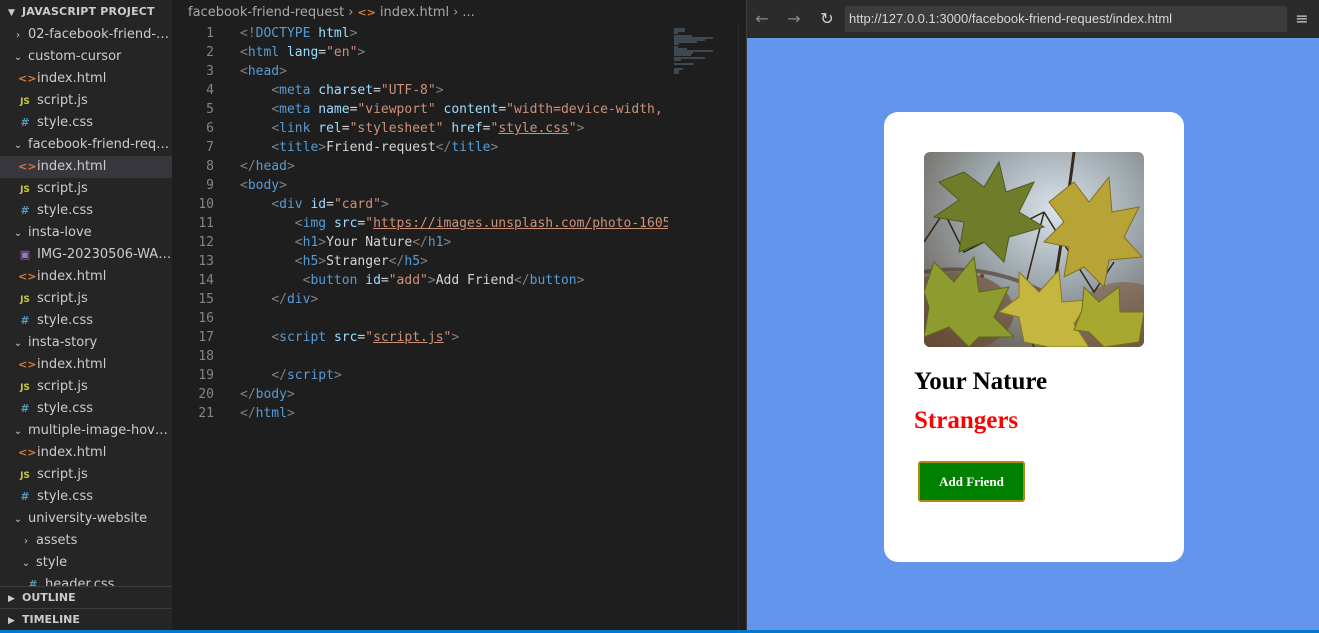  What do you see at coordinates (420, 394) in the screenshot?
I see `code-line: 20 </body>` at bounding box center [420, 394].